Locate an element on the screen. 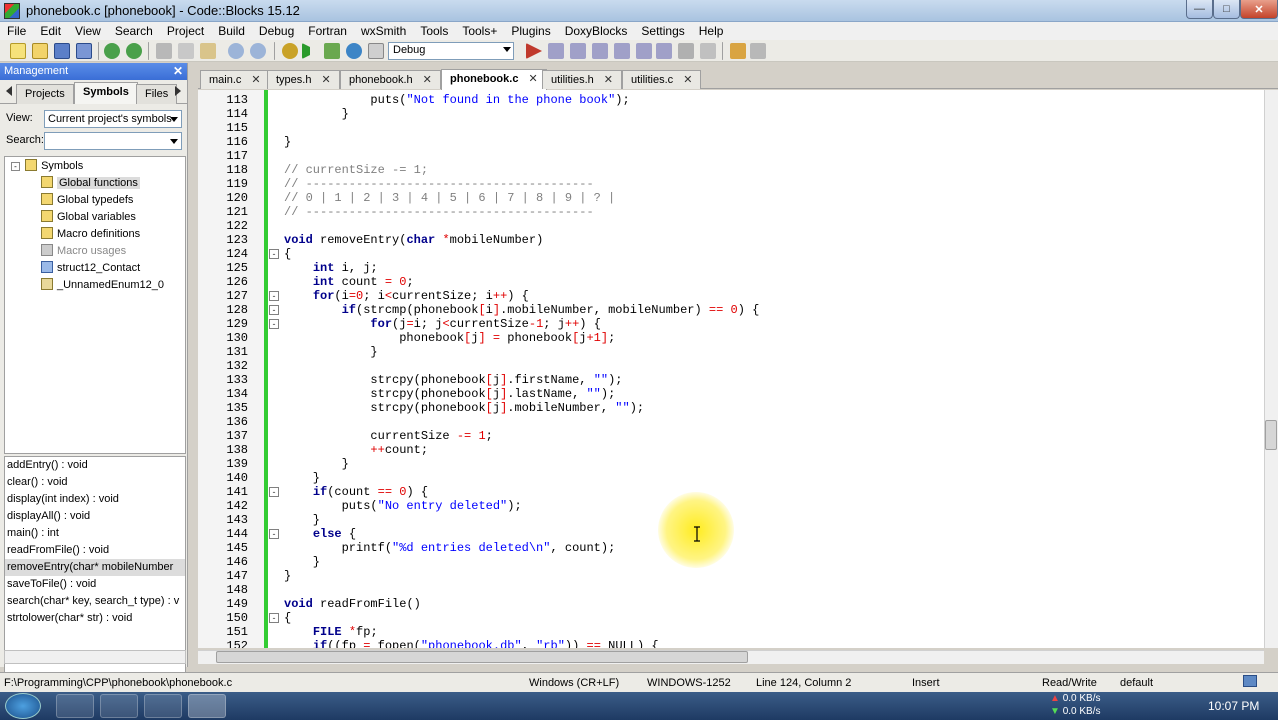 This screenshot has width=1278, height=720. code-line: puts("No entry deleted"); is located at coordinates (403, 506).